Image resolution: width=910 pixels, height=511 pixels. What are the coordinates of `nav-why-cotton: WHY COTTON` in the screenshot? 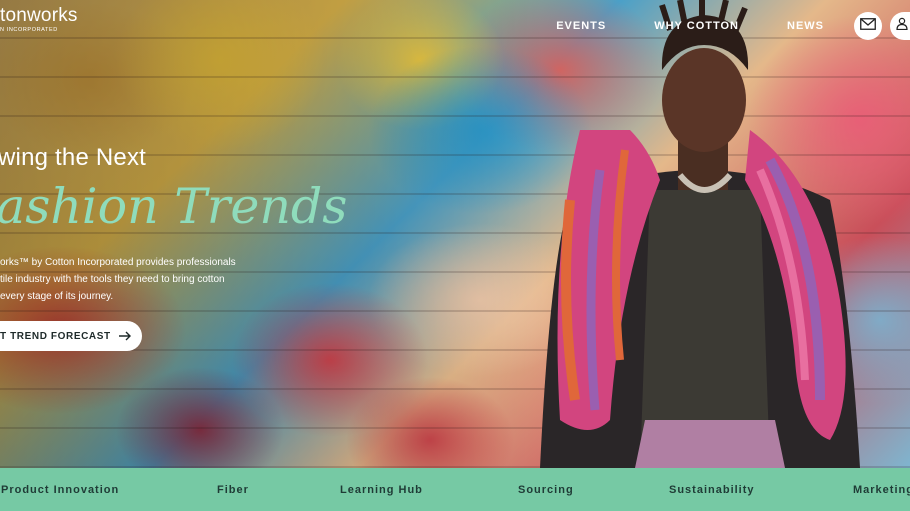 It's located at (696, 26).